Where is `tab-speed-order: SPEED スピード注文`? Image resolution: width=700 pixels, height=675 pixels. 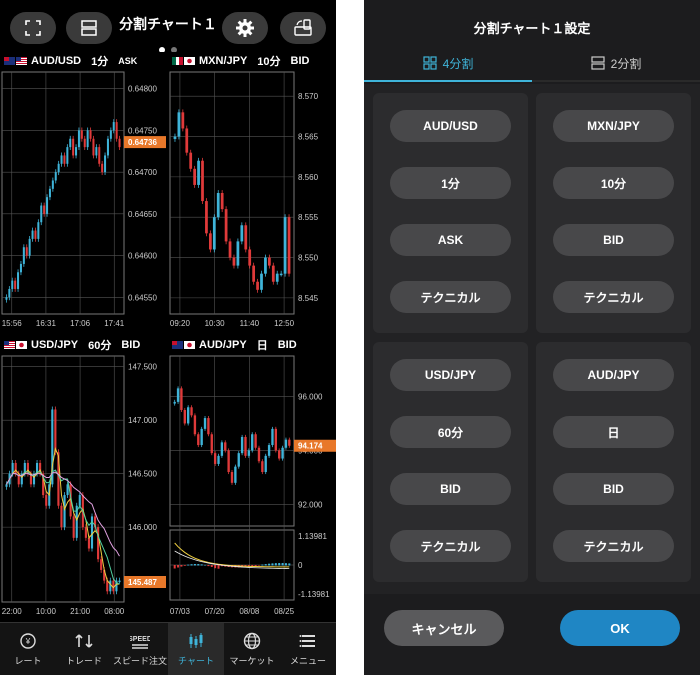 tab-speed-order: SPEED スピード注文 is located at coordinates (140, 649).